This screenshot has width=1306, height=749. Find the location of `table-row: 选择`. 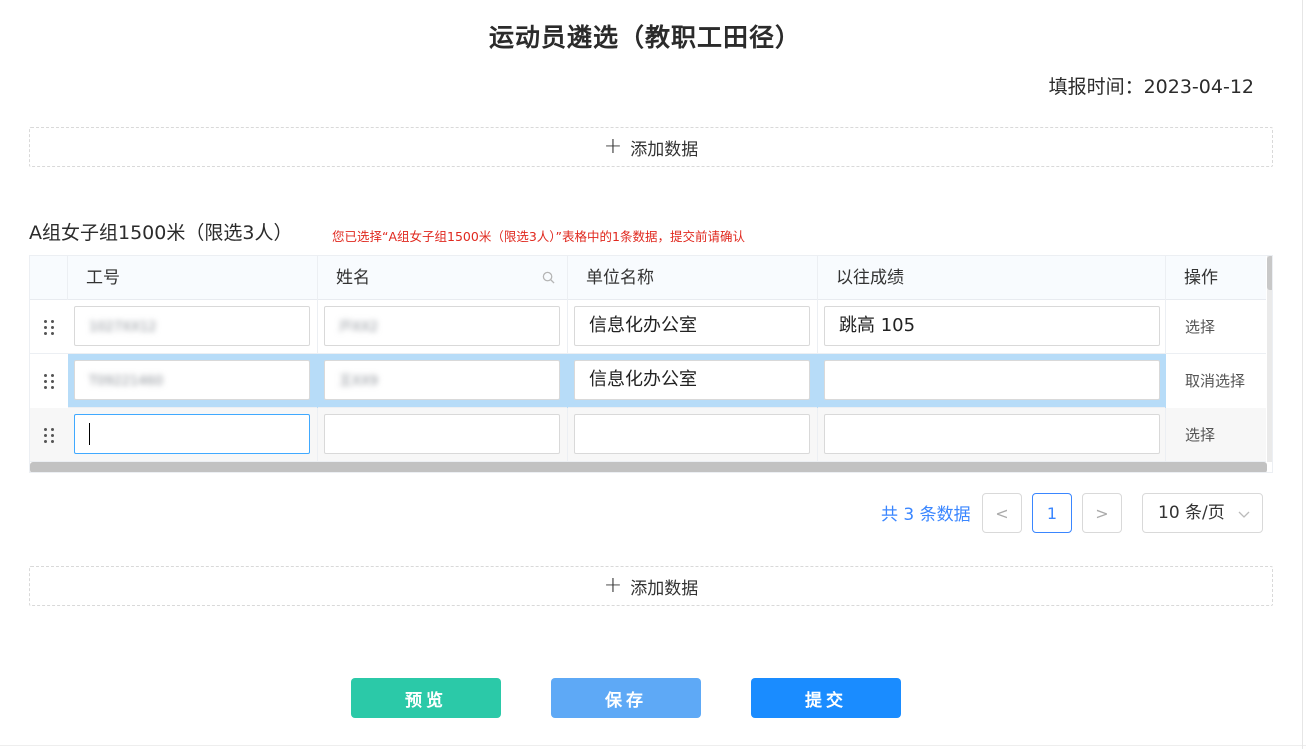

table-row: 选择 is located at coordinates (648, 435).